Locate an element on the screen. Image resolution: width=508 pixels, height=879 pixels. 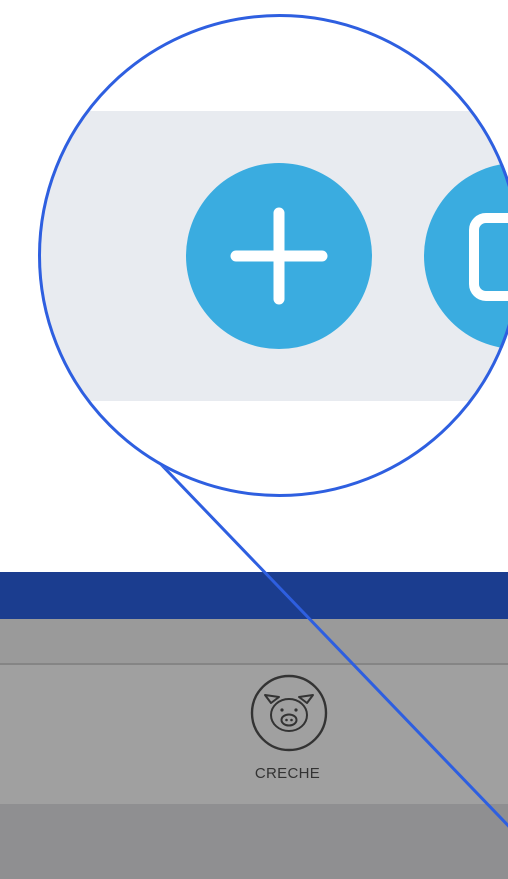
category-creche: CRECHE is located at coordinates (289, 727).